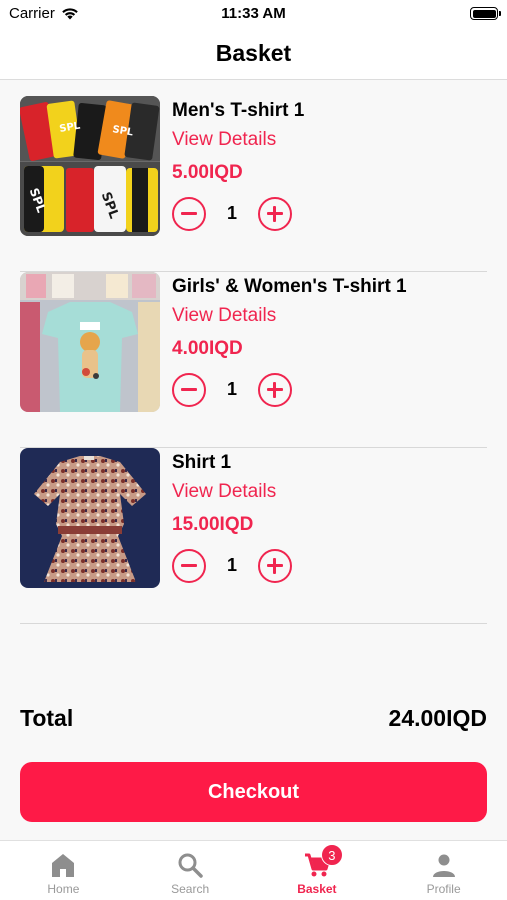  What do you see at coordinates (238, 110) in the screenshot?
I see `product-name: Men's T-shirt 1` at bounding box center [238, 110].